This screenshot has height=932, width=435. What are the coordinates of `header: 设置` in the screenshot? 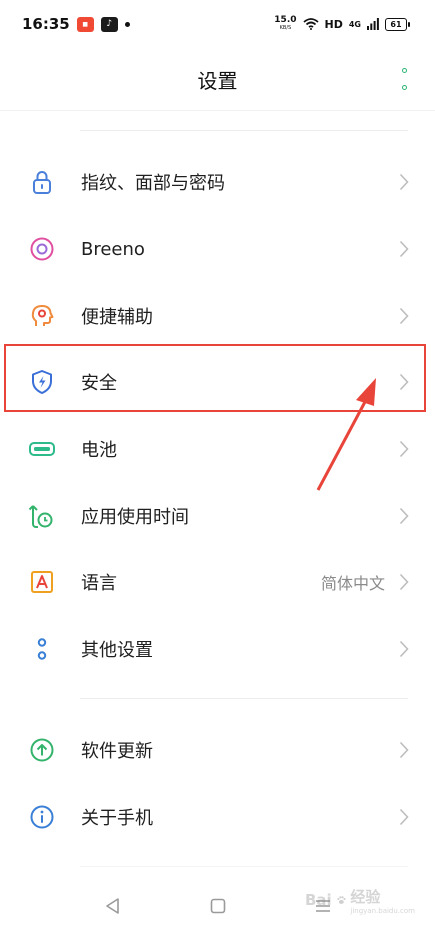 It's located at (217, 79).